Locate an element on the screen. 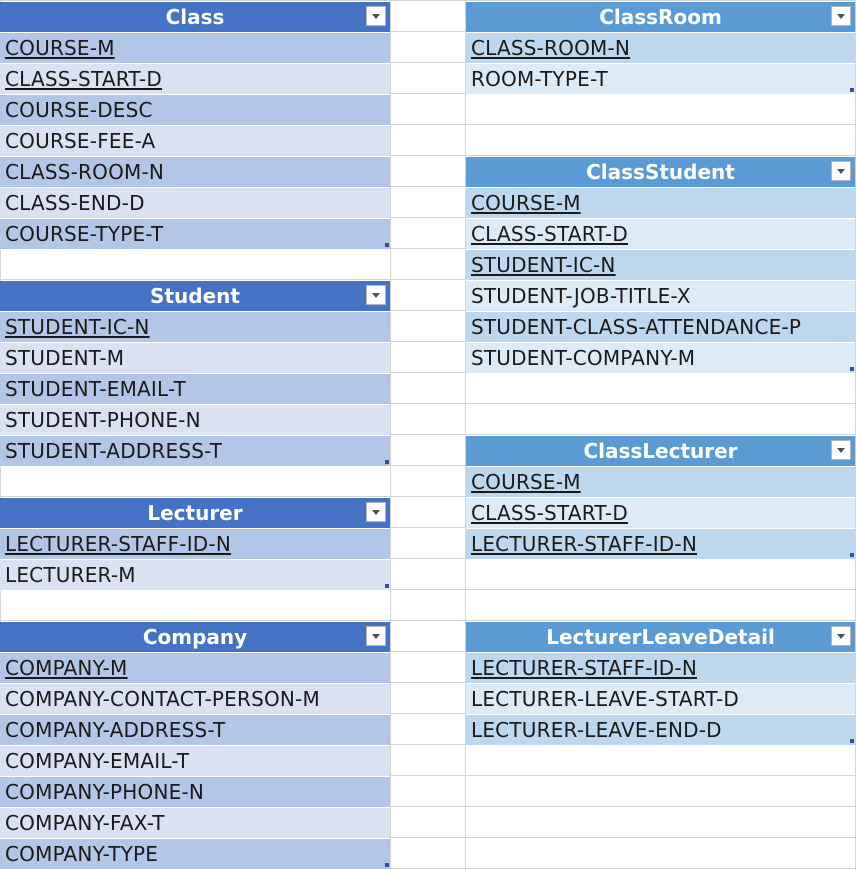  table-row: COMPANY-M is located at coordinates (195, 668).